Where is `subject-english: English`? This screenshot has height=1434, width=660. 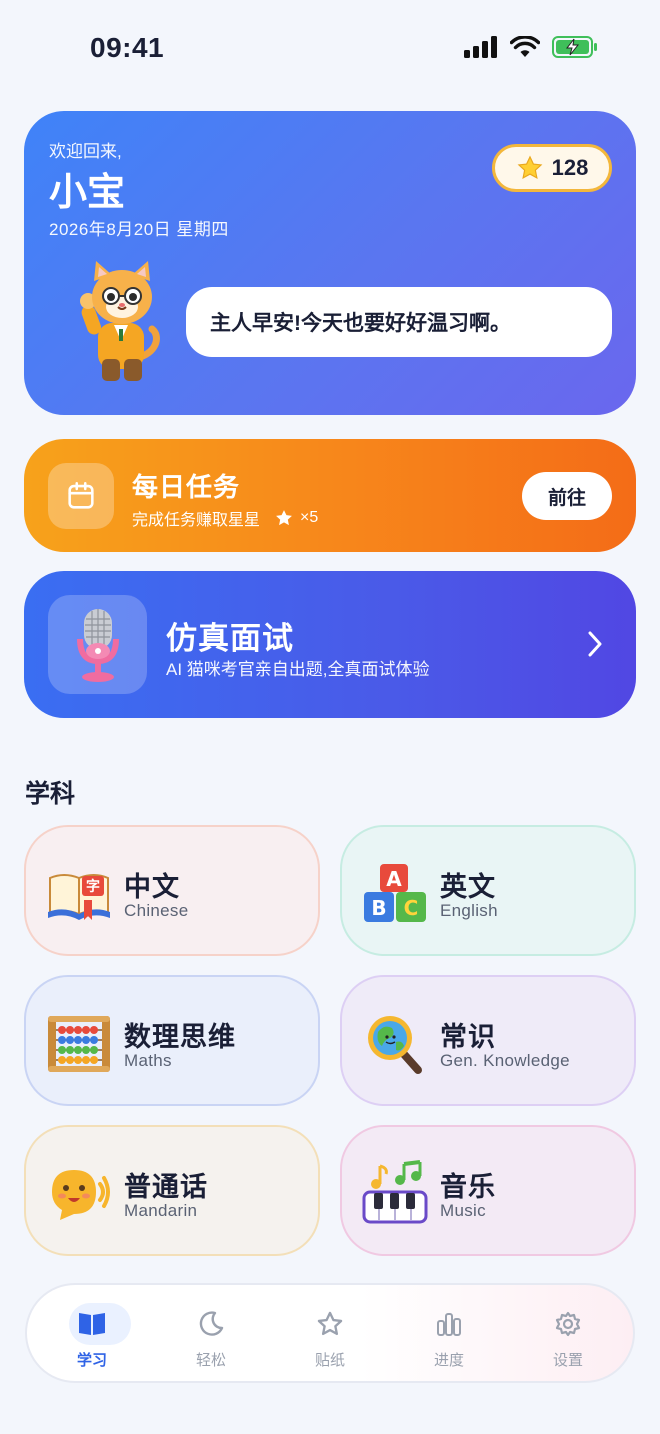 subject-english: English is located at coordinates (469, 910).